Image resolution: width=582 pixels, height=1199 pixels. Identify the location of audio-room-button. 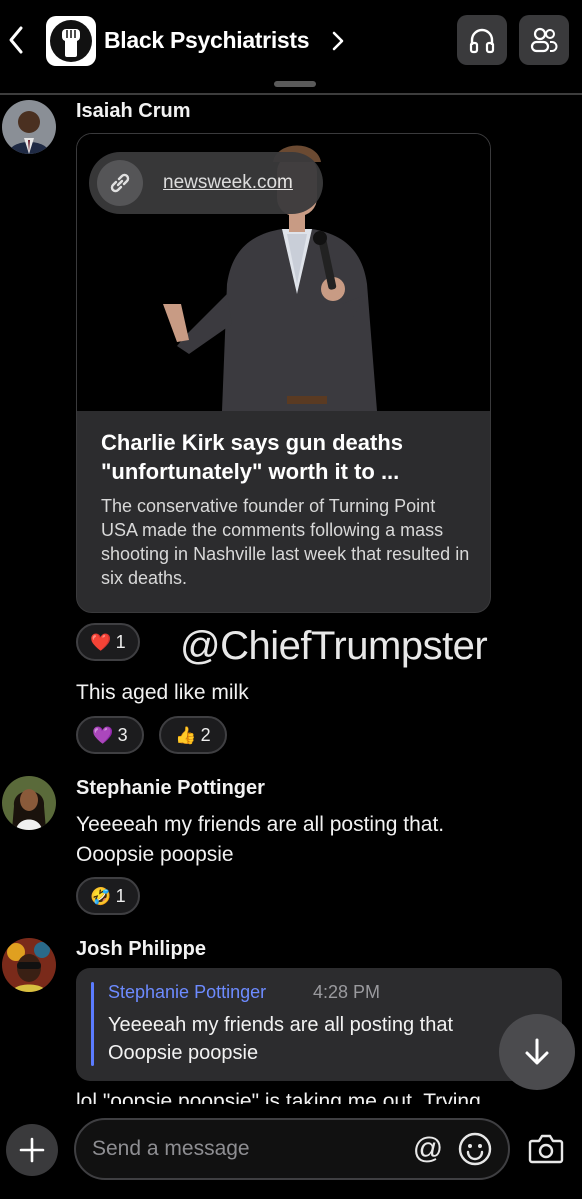
(482, 40).